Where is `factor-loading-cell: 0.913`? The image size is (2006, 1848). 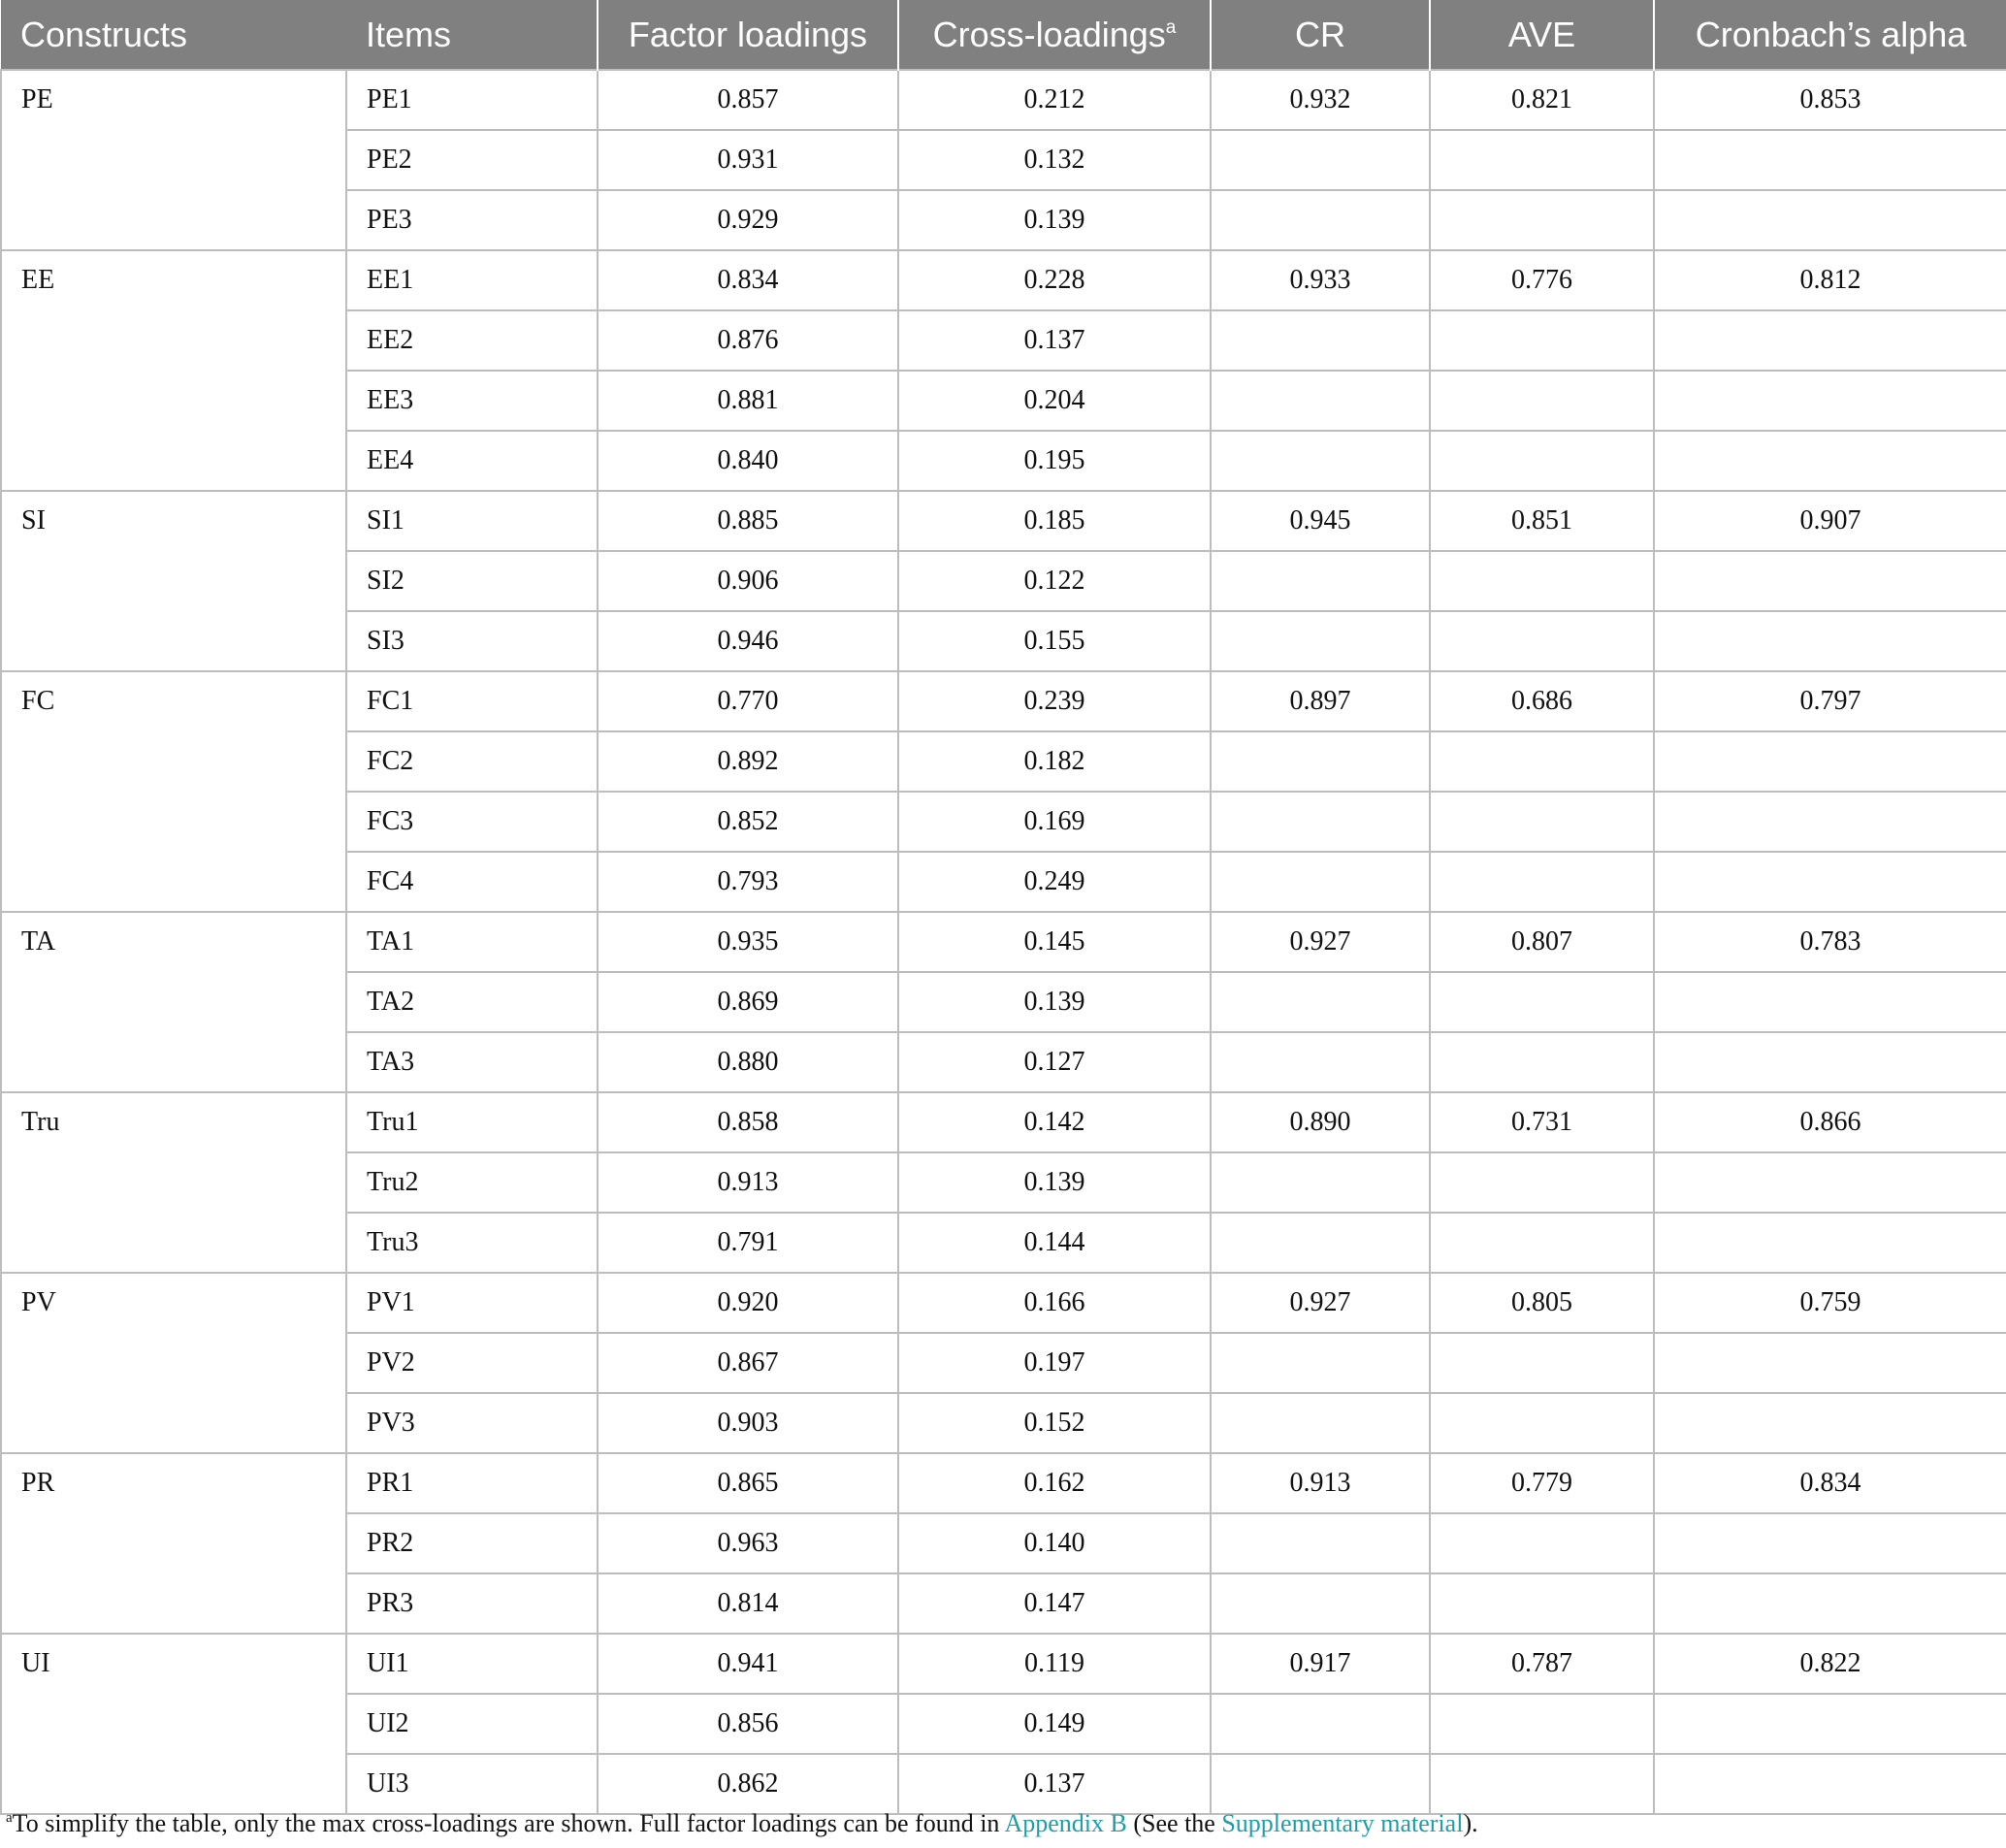
factor-loading-cell: 0.913 is located at coordinates (748, 1183).